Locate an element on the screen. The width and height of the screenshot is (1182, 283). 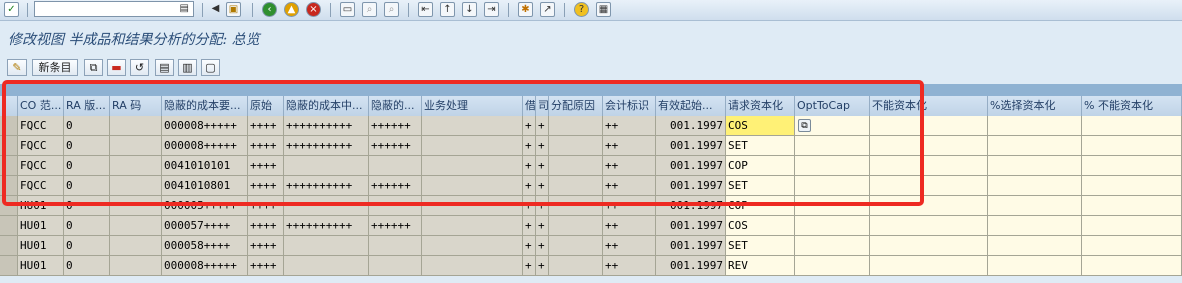
select-block-icon: ▥ is located at coordinates (187, 67).